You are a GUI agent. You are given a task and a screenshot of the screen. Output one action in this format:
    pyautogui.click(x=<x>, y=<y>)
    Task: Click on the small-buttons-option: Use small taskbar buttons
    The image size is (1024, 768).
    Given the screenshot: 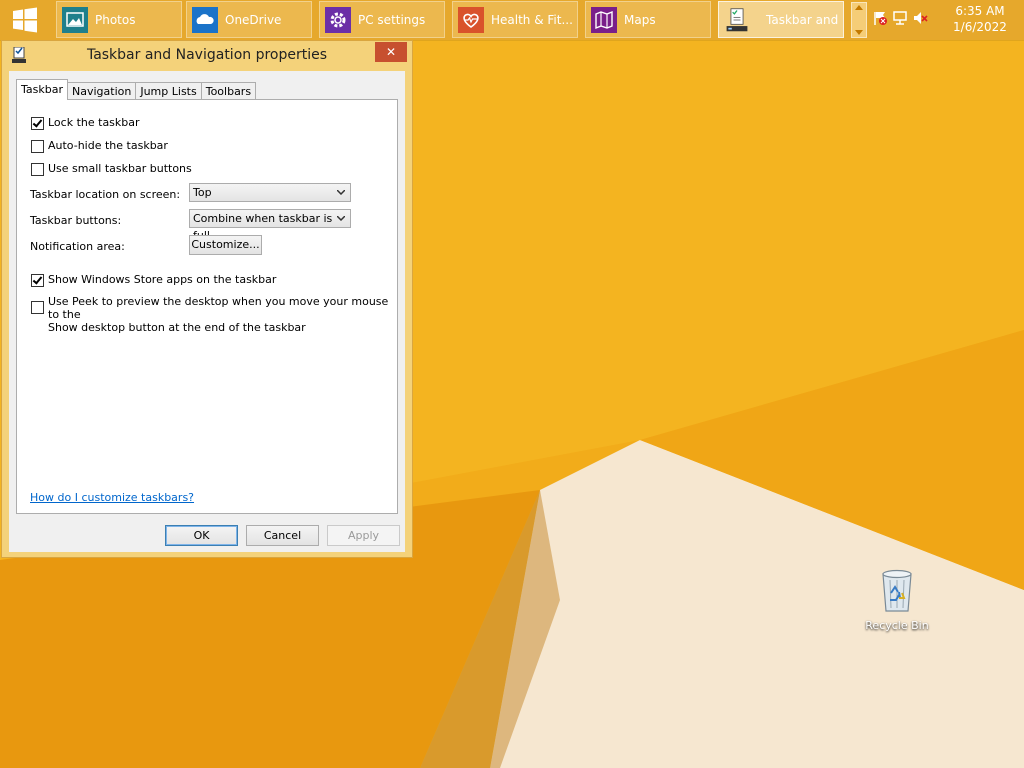 What is the action you would take?
    pyautogui.click(x=111, y=169)
    